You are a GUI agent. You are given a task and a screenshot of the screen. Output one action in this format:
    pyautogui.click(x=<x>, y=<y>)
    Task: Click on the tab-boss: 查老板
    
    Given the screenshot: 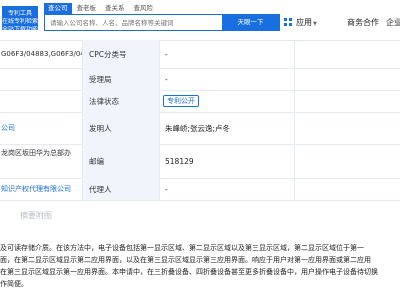 What is the action you would take?
    pyautogui.click(x=87, y=8)
    